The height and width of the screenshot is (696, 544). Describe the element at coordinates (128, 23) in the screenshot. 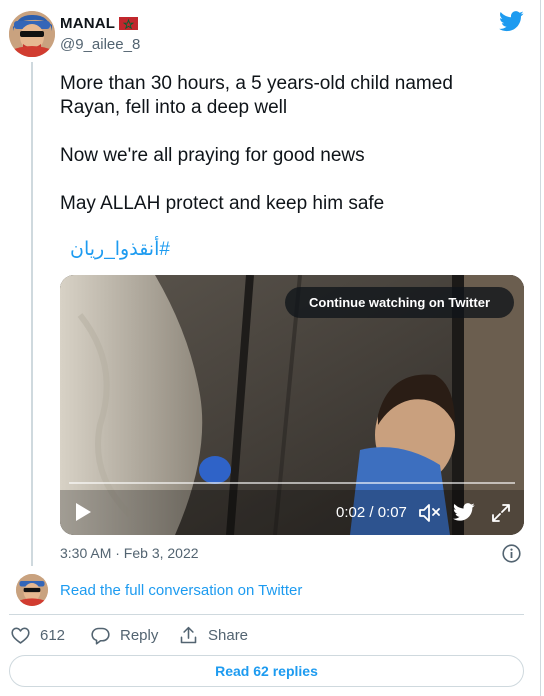

I see `morocco-flag-icon` at that location.